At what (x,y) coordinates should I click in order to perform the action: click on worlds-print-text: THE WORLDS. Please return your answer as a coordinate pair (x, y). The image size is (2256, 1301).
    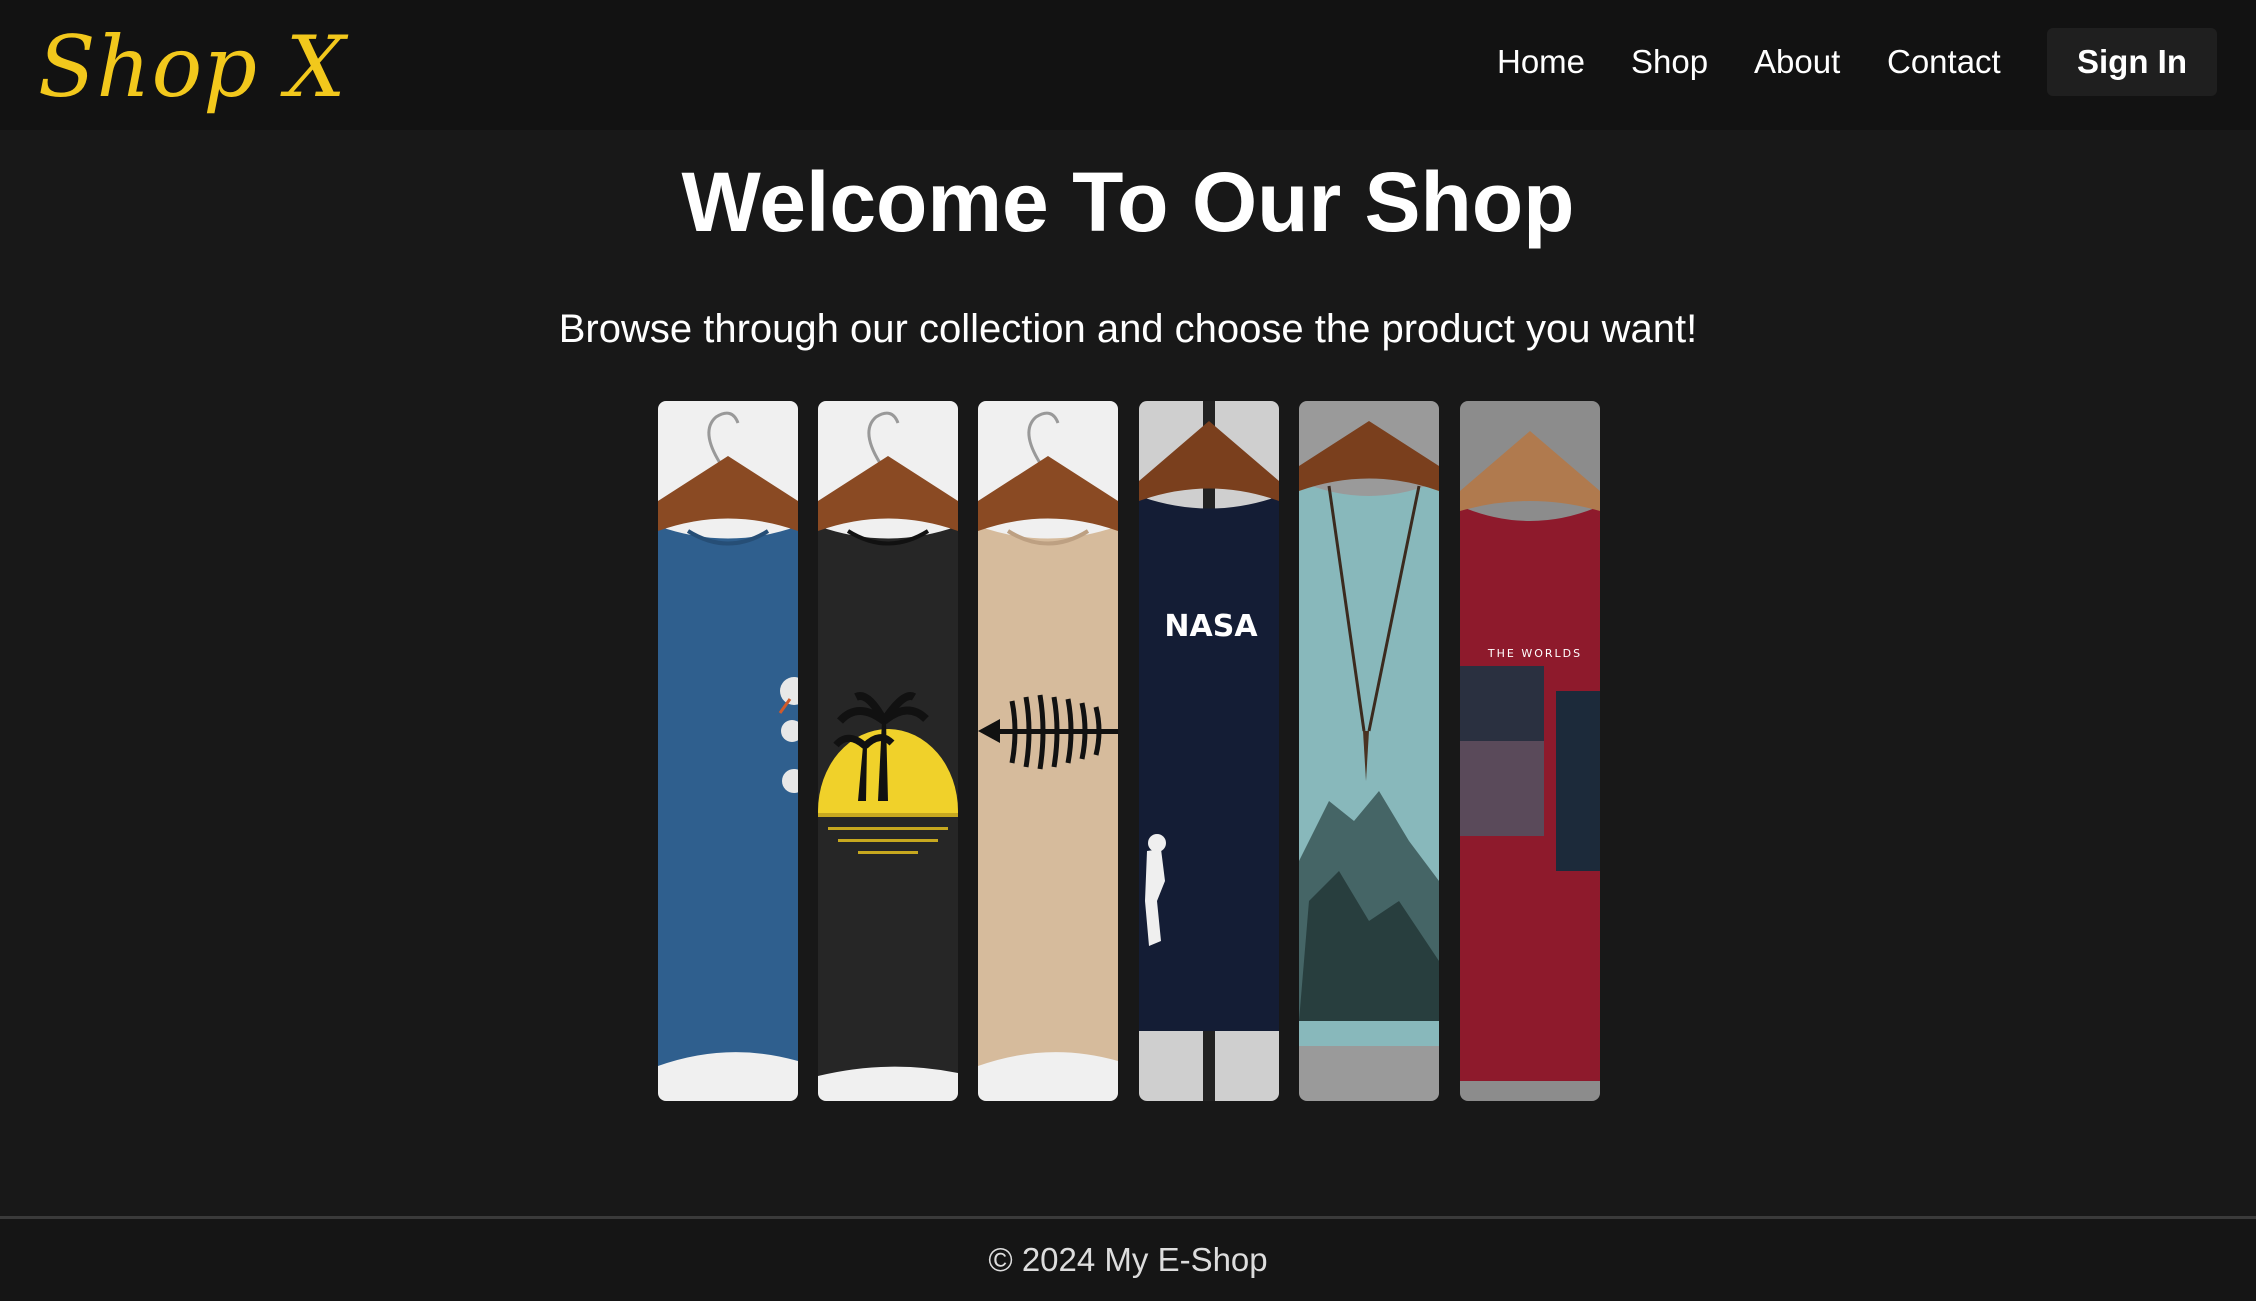
    Looking at the image, I should click on (1534, 653).